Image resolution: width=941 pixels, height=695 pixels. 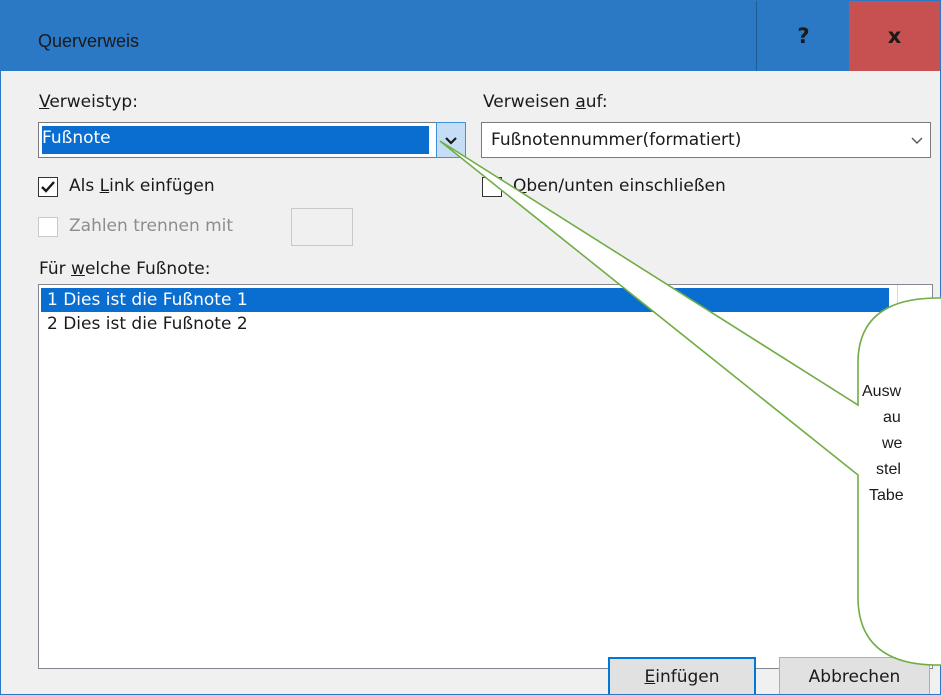 I want to click on zahlen-trennen-label: Zahlen trennen mit, so click(x=151, y=226).